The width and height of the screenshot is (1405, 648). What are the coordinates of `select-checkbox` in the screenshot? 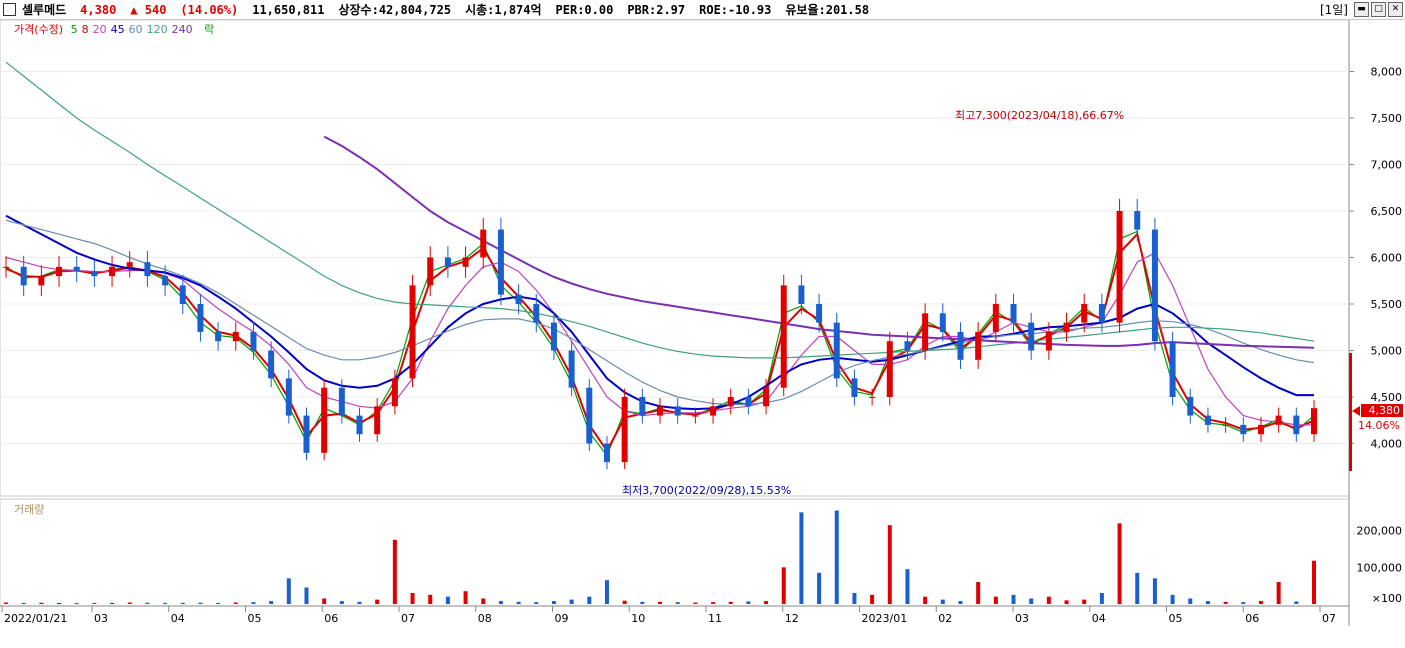 It's located at (9, 9).